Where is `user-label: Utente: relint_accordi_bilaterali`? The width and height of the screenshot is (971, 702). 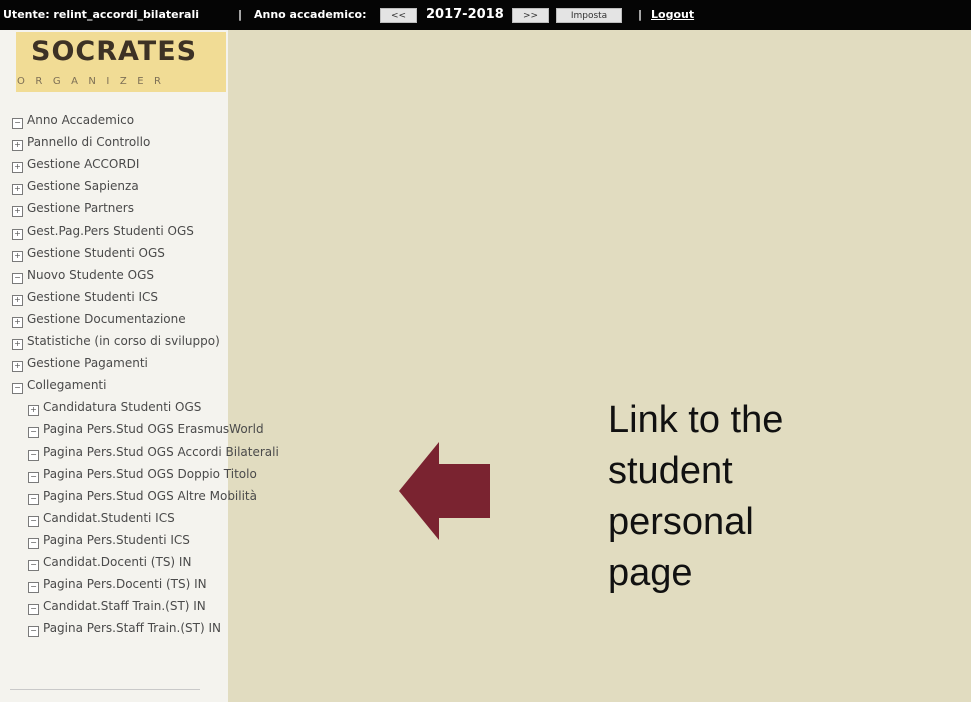
user-label: Utente: relint_accordi_bilaterali is located at coordinates (101, 14).